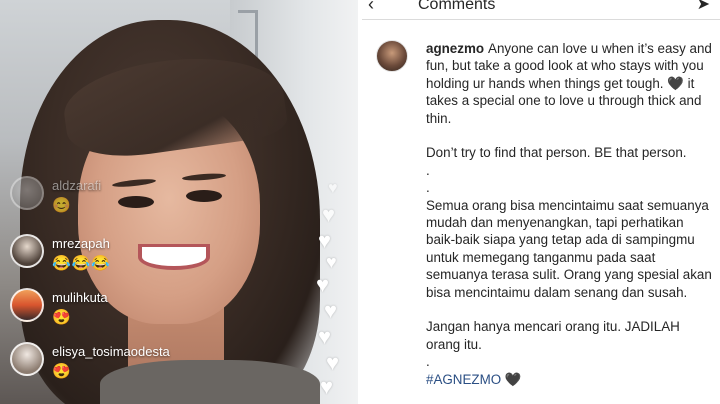 This screenshot has height=404, width=720. Describe the element at coordinates (125, 199) in the screenshot. I see `live-comment: aldzarafi 😊` at that location.